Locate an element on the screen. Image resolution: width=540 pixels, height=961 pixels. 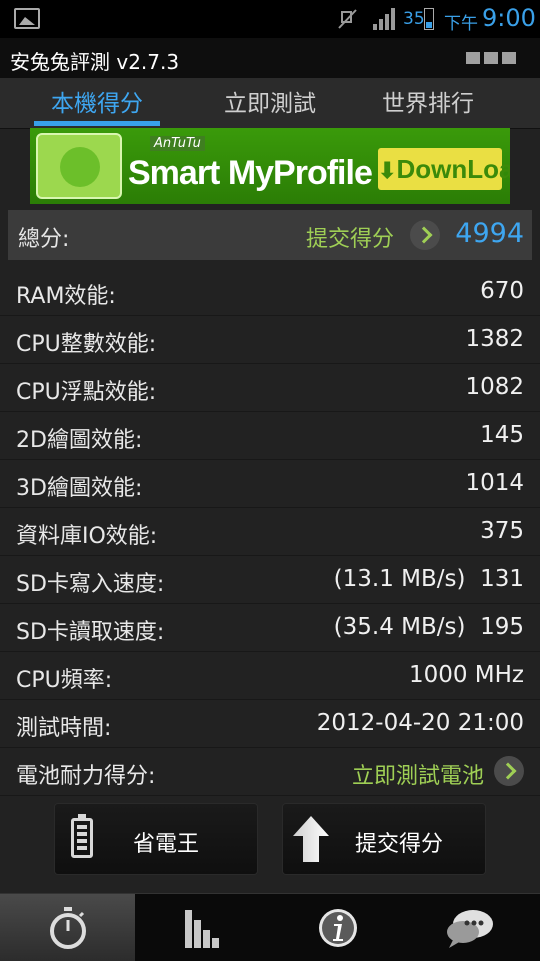
stopwatch-icon is located at coordinates (68, 928).